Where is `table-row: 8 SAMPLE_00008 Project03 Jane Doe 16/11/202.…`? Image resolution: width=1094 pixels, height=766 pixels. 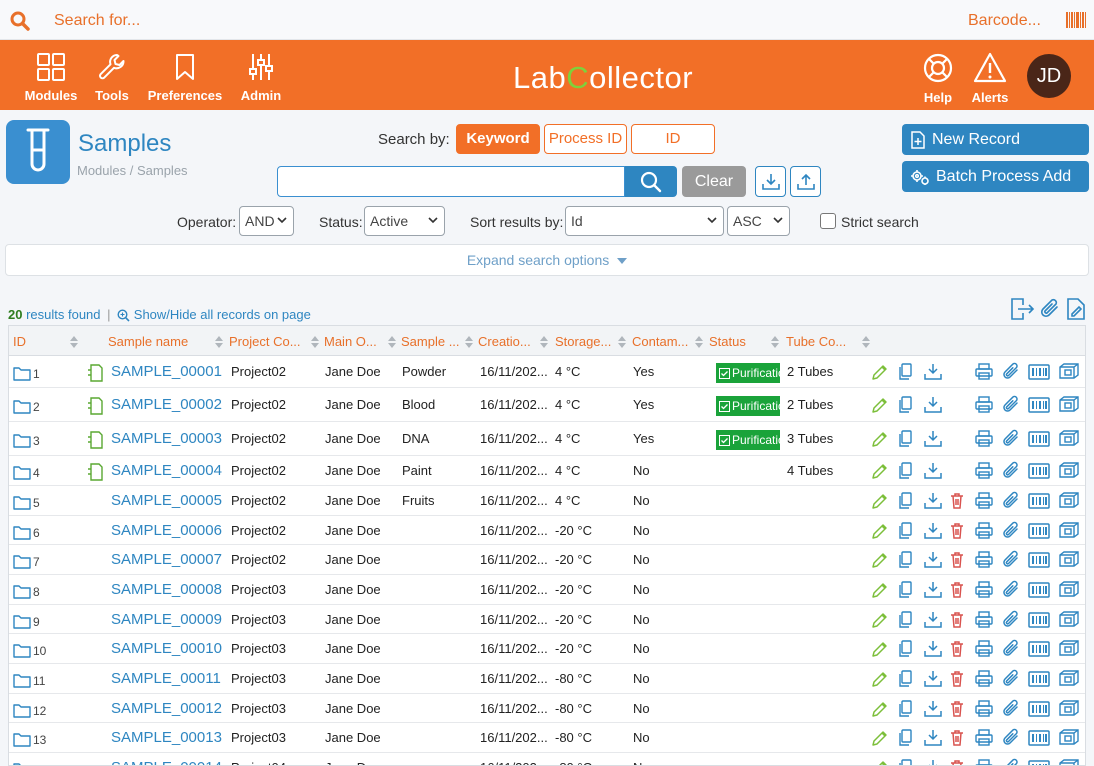
table-row: 8 SAMPLE_00008 Project03 Jane Doe 16/11/202.… is located at coordinates (547, 590).